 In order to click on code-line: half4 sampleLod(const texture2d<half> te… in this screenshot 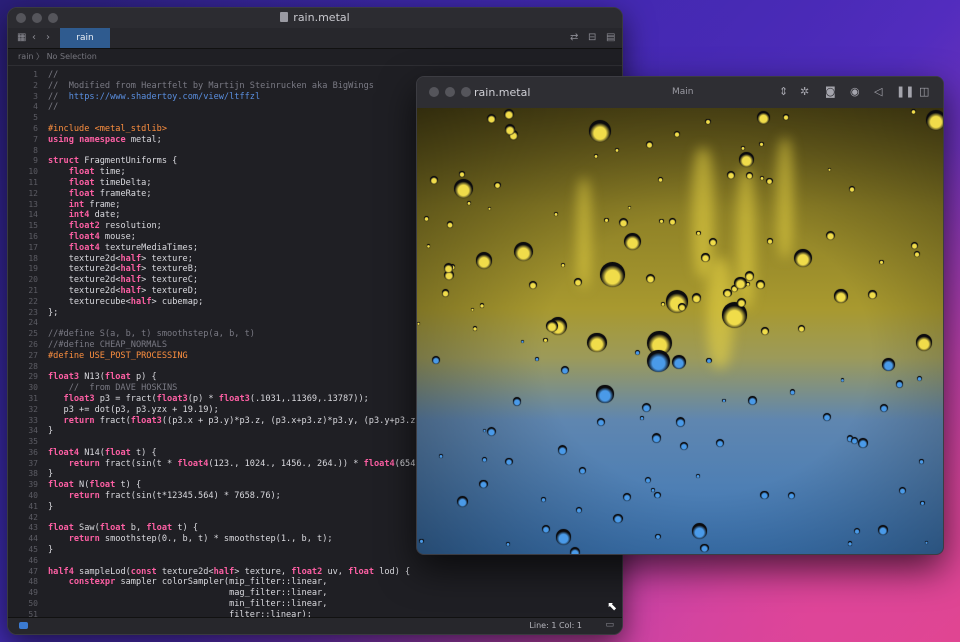, I will do `click(255, 572)`.